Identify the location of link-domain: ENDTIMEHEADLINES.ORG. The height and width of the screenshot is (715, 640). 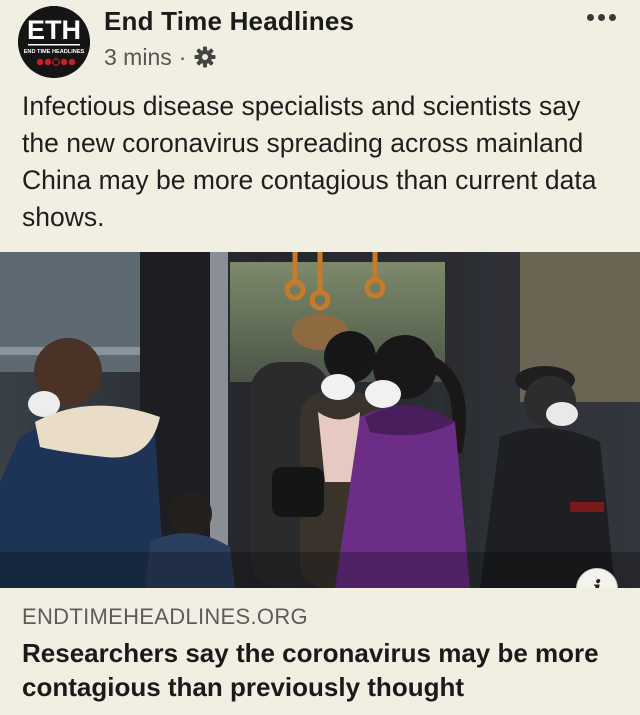
(165, 616).